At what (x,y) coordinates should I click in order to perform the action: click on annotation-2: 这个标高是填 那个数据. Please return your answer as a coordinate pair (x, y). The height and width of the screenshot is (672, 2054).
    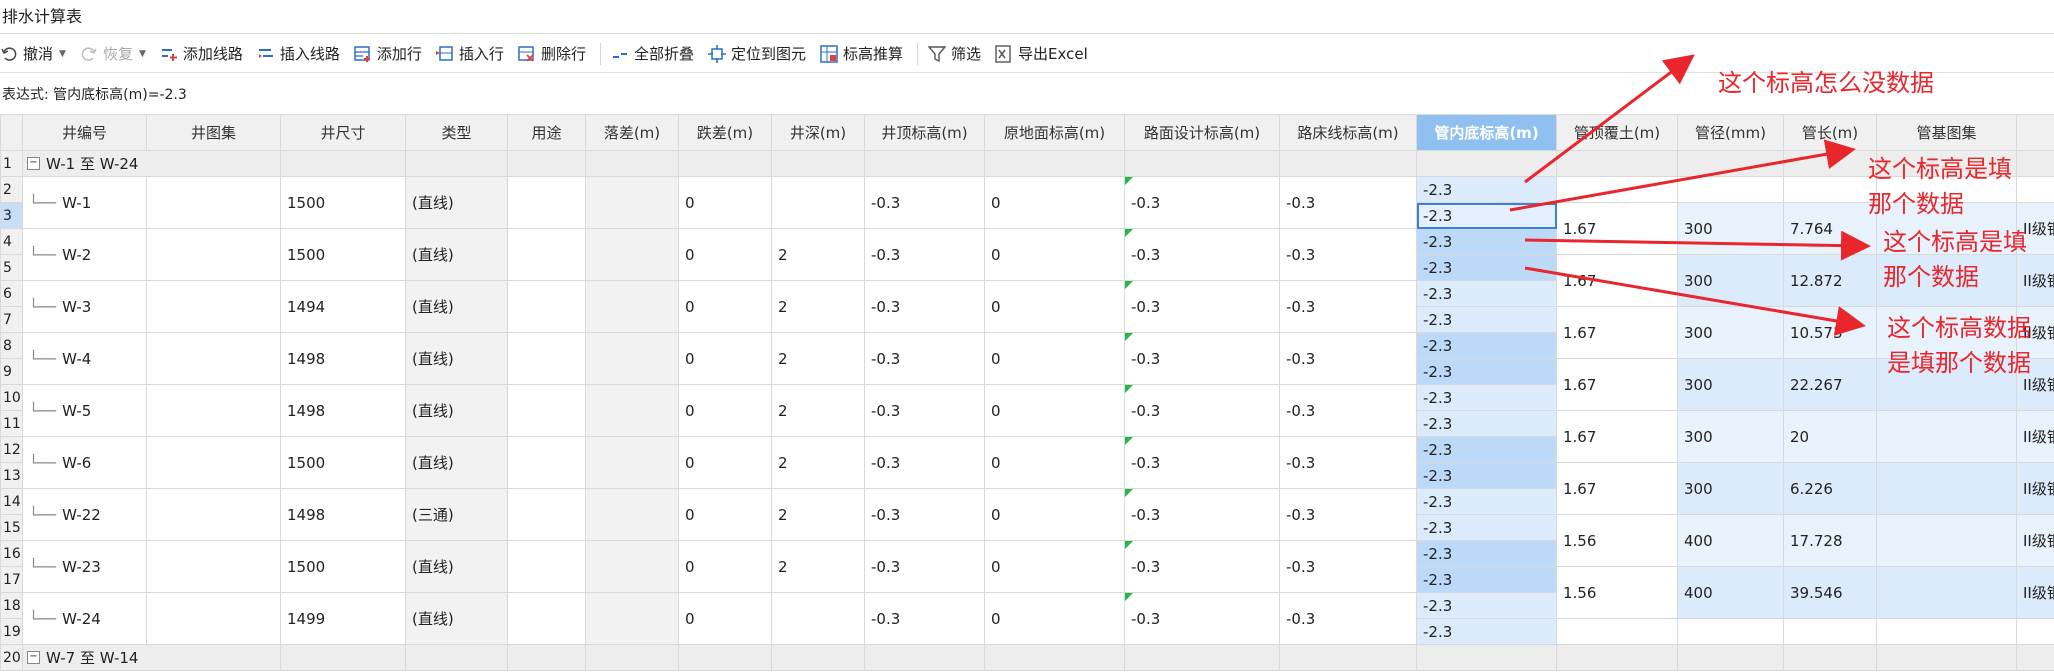
    Looking at the image, I should click on (1940, 186).